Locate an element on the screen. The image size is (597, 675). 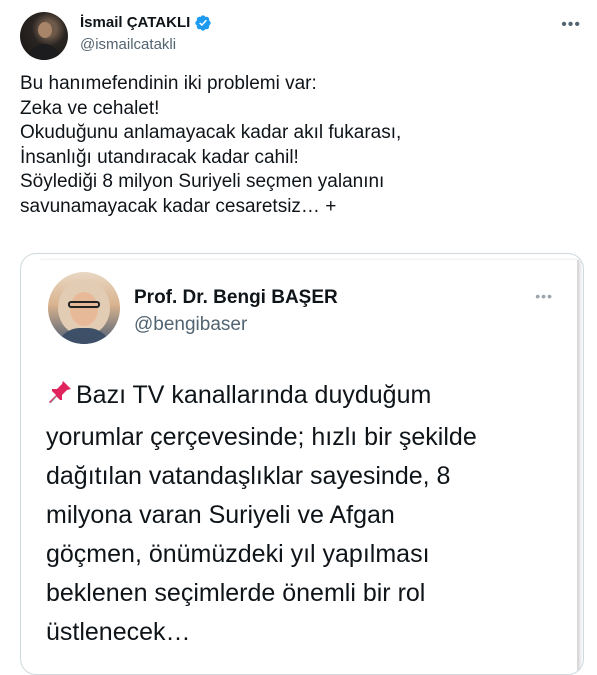
quoted-author-avatar is located at coordinates (84, 308).